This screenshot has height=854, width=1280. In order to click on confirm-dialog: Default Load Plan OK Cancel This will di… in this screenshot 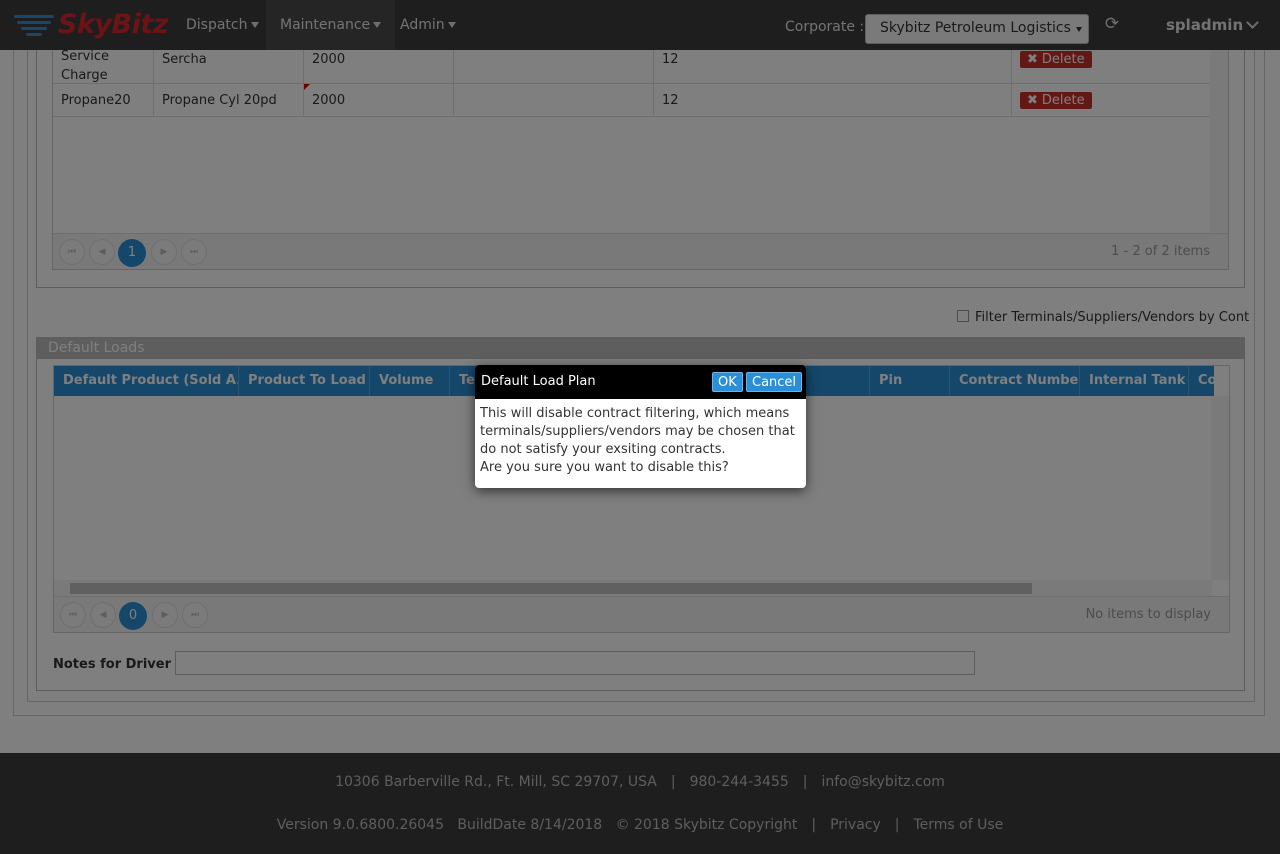, I will do `click(640, 426)`.